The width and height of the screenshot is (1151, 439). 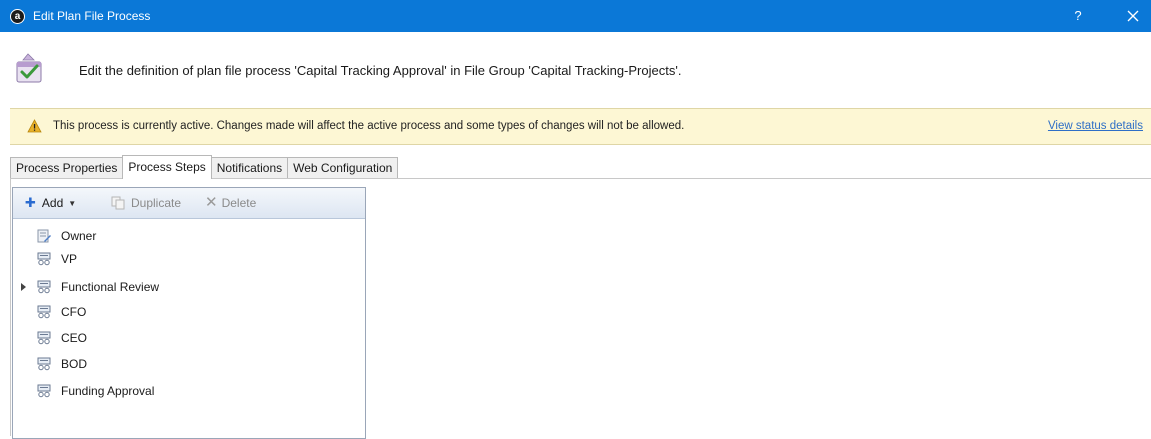 I want to click on edit-process-icon, so click(x=29, y=68).